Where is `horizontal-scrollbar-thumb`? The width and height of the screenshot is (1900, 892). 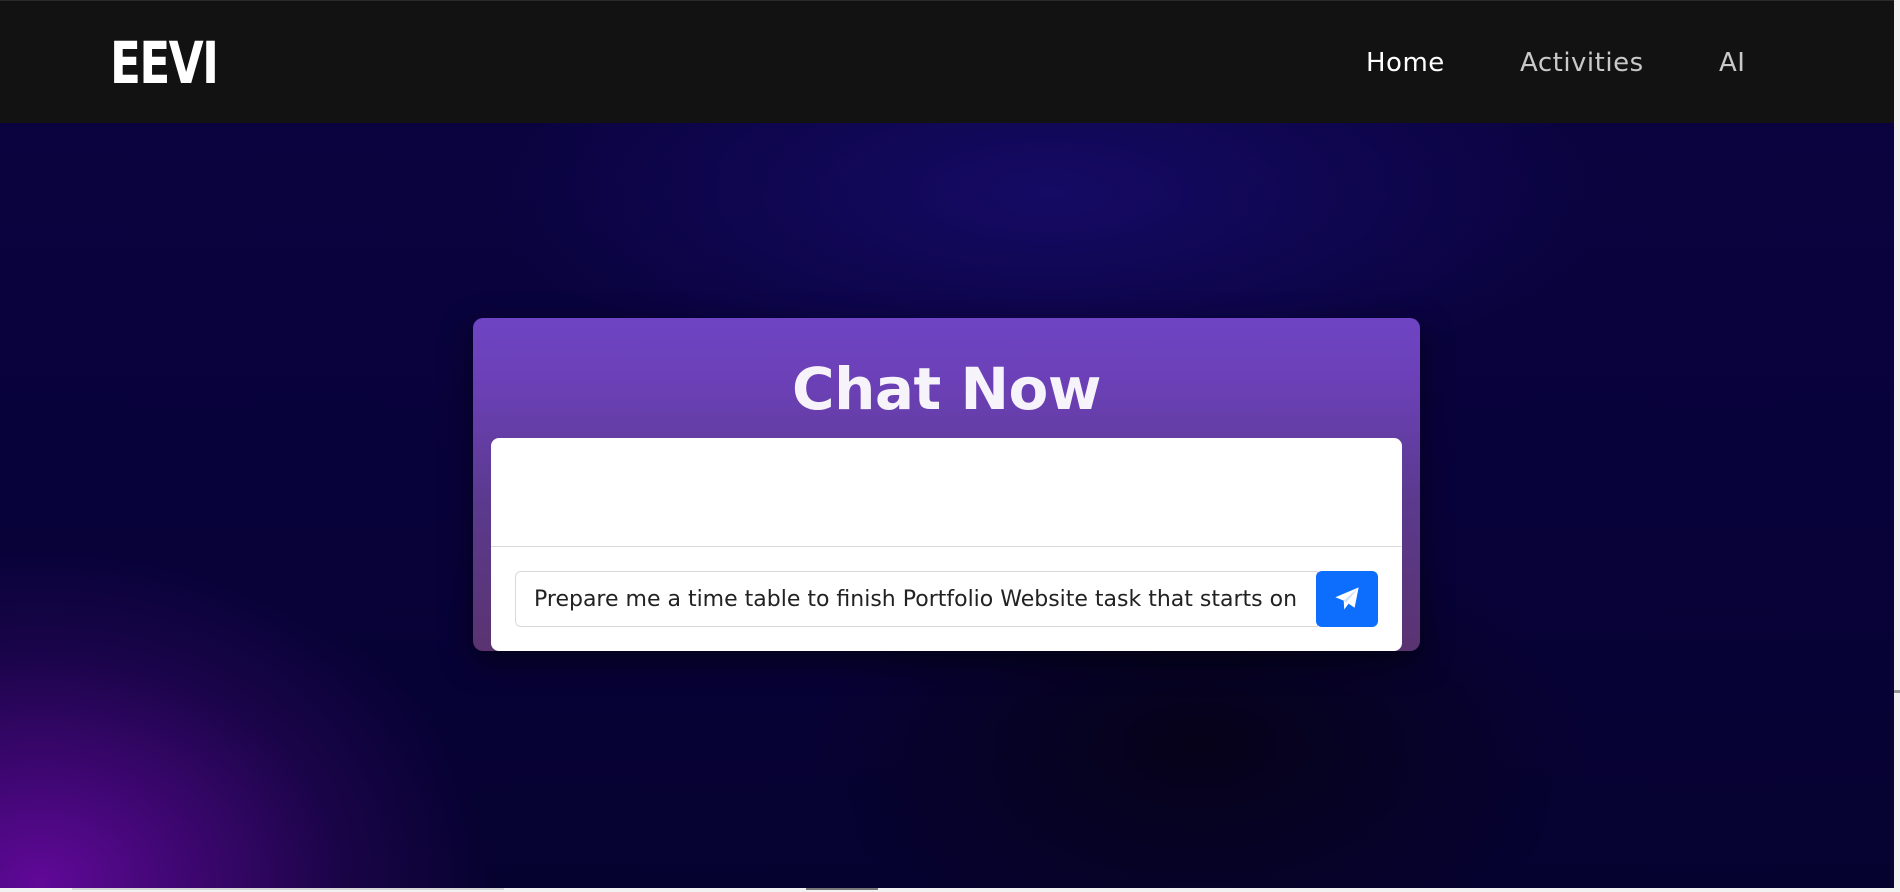
horizontal-scrollbar-thumb is located at coordinates (288, 889).